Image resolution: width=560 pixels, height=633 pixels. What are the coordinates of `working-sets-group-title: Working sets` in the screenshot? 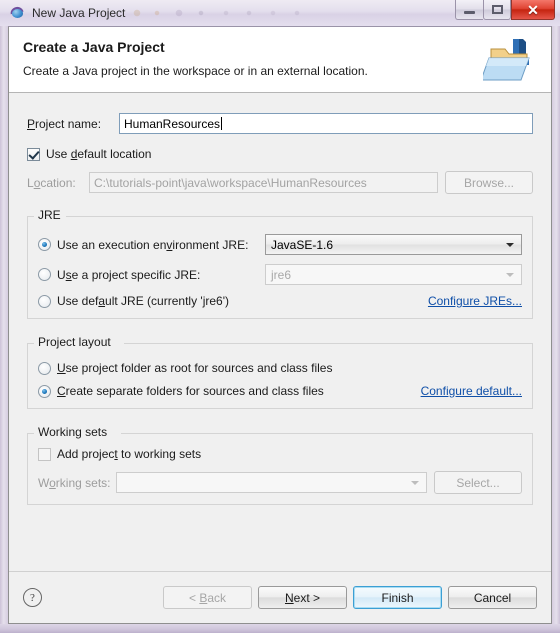 It's located at (73, 432).